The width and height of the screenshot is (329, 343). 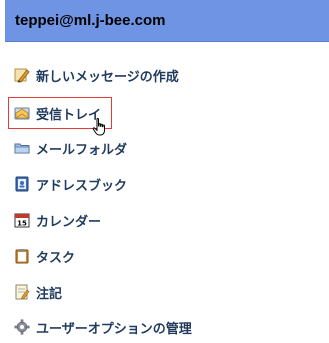 I want to click on menu-item-notes: 注記, so click(x=38, y=292).